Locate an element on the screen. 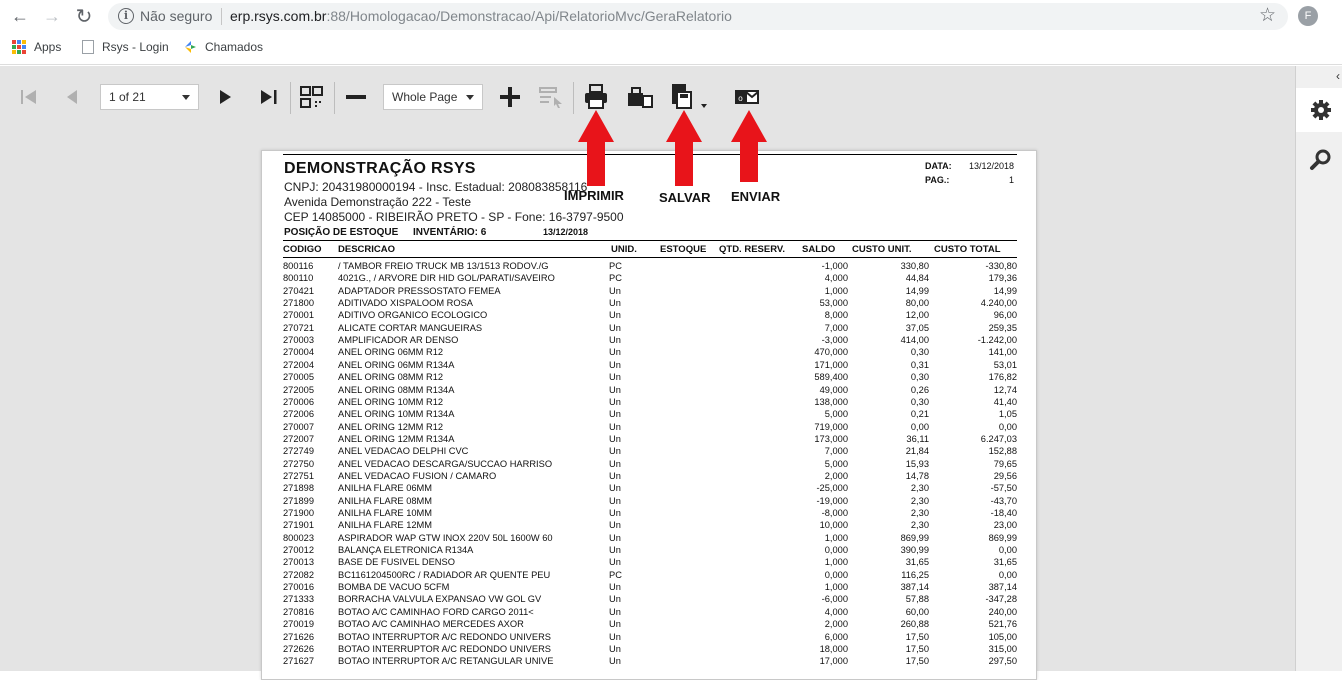 Image resolution: width=1342 pixels, height=680 pixels. url-host: erp.rsys.com.br is located at coordinates (278, 16).